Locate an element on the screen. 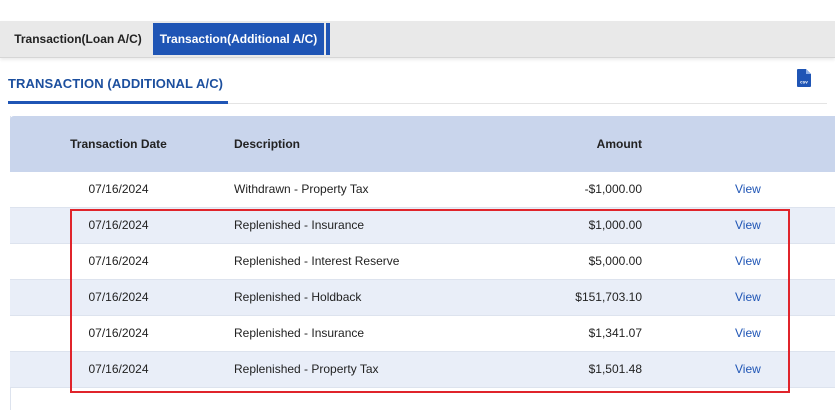  csv-icon-label: csv is located at coordinates (804, 82).